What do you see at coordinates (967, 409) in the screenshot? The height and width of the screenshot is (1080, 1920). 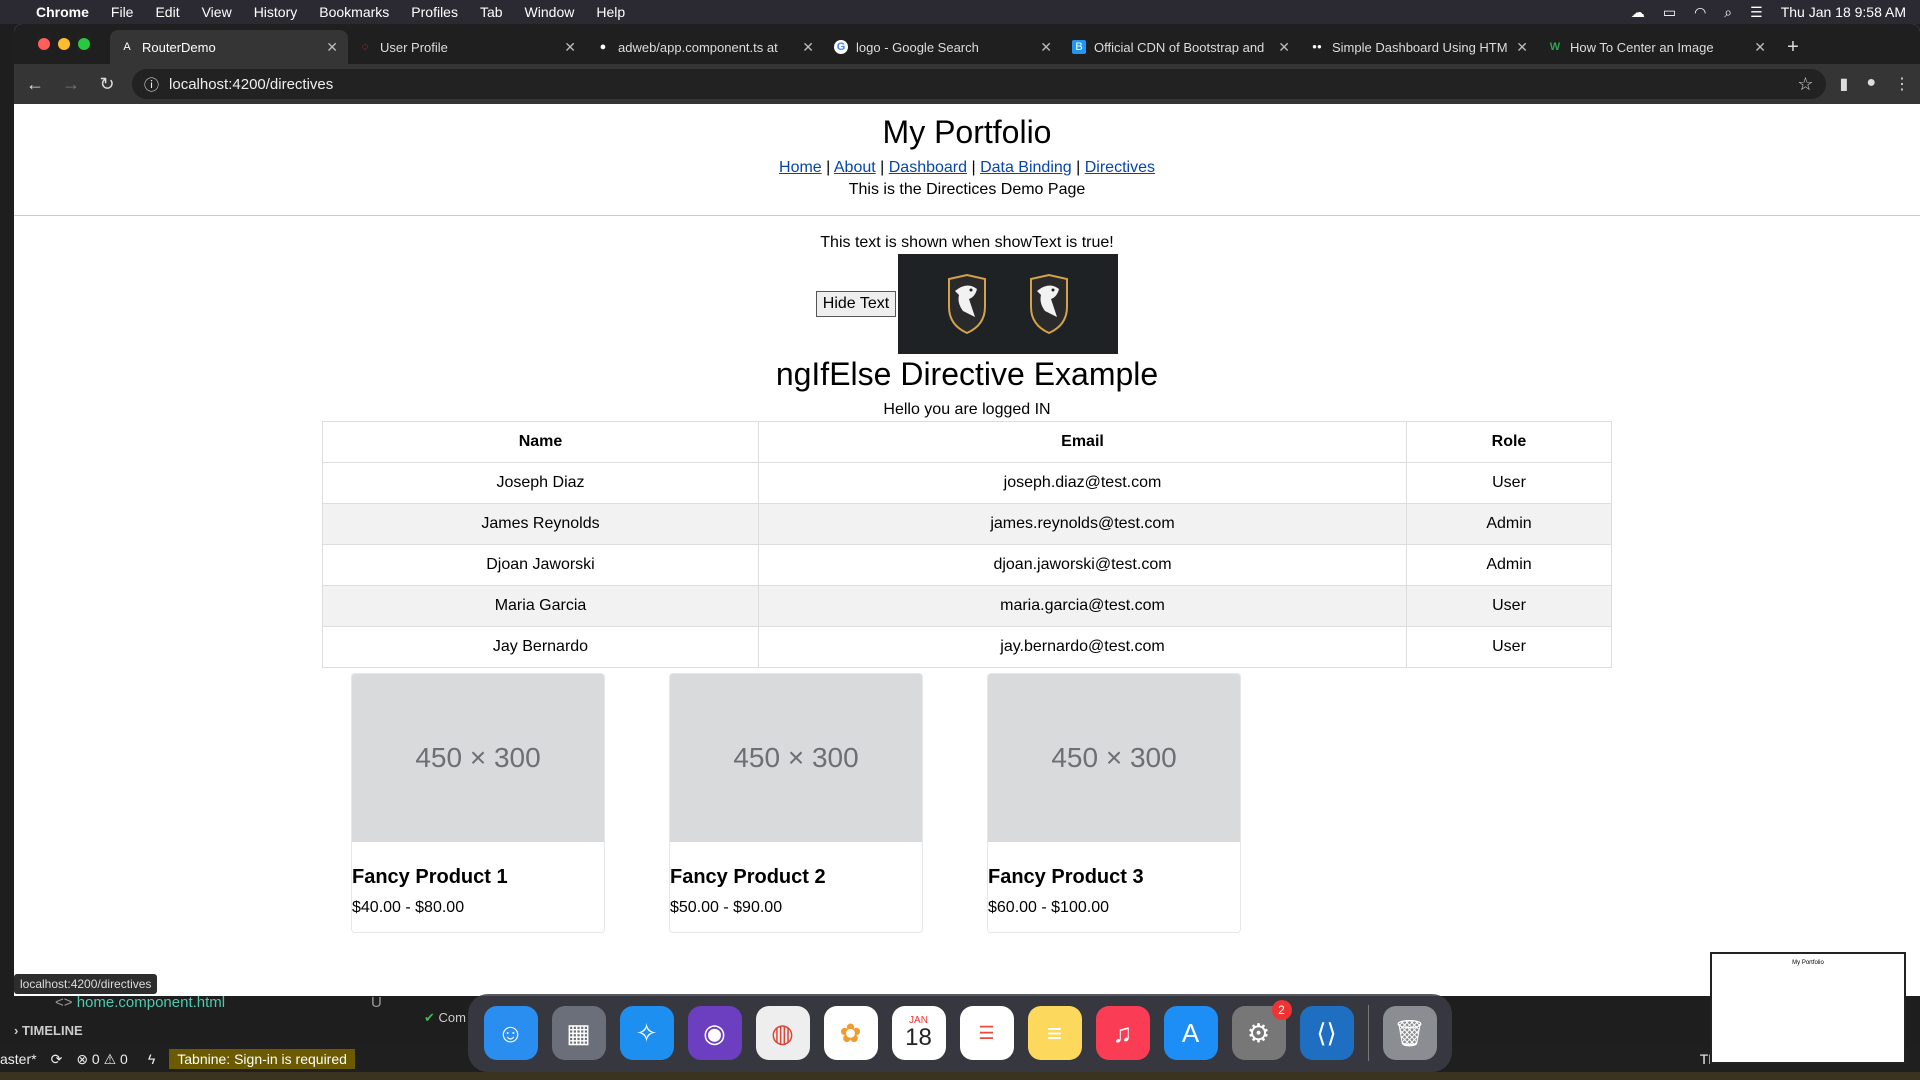 I see `login-status-text: Hello you are logged IN` at bounding box center [967, 409].